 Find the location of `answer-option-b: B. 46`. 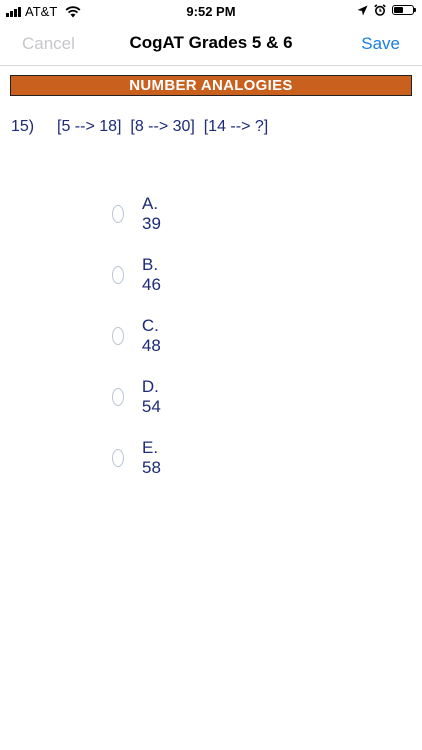

answer-option-b: B. 46 is located at coordinates (139, 275).